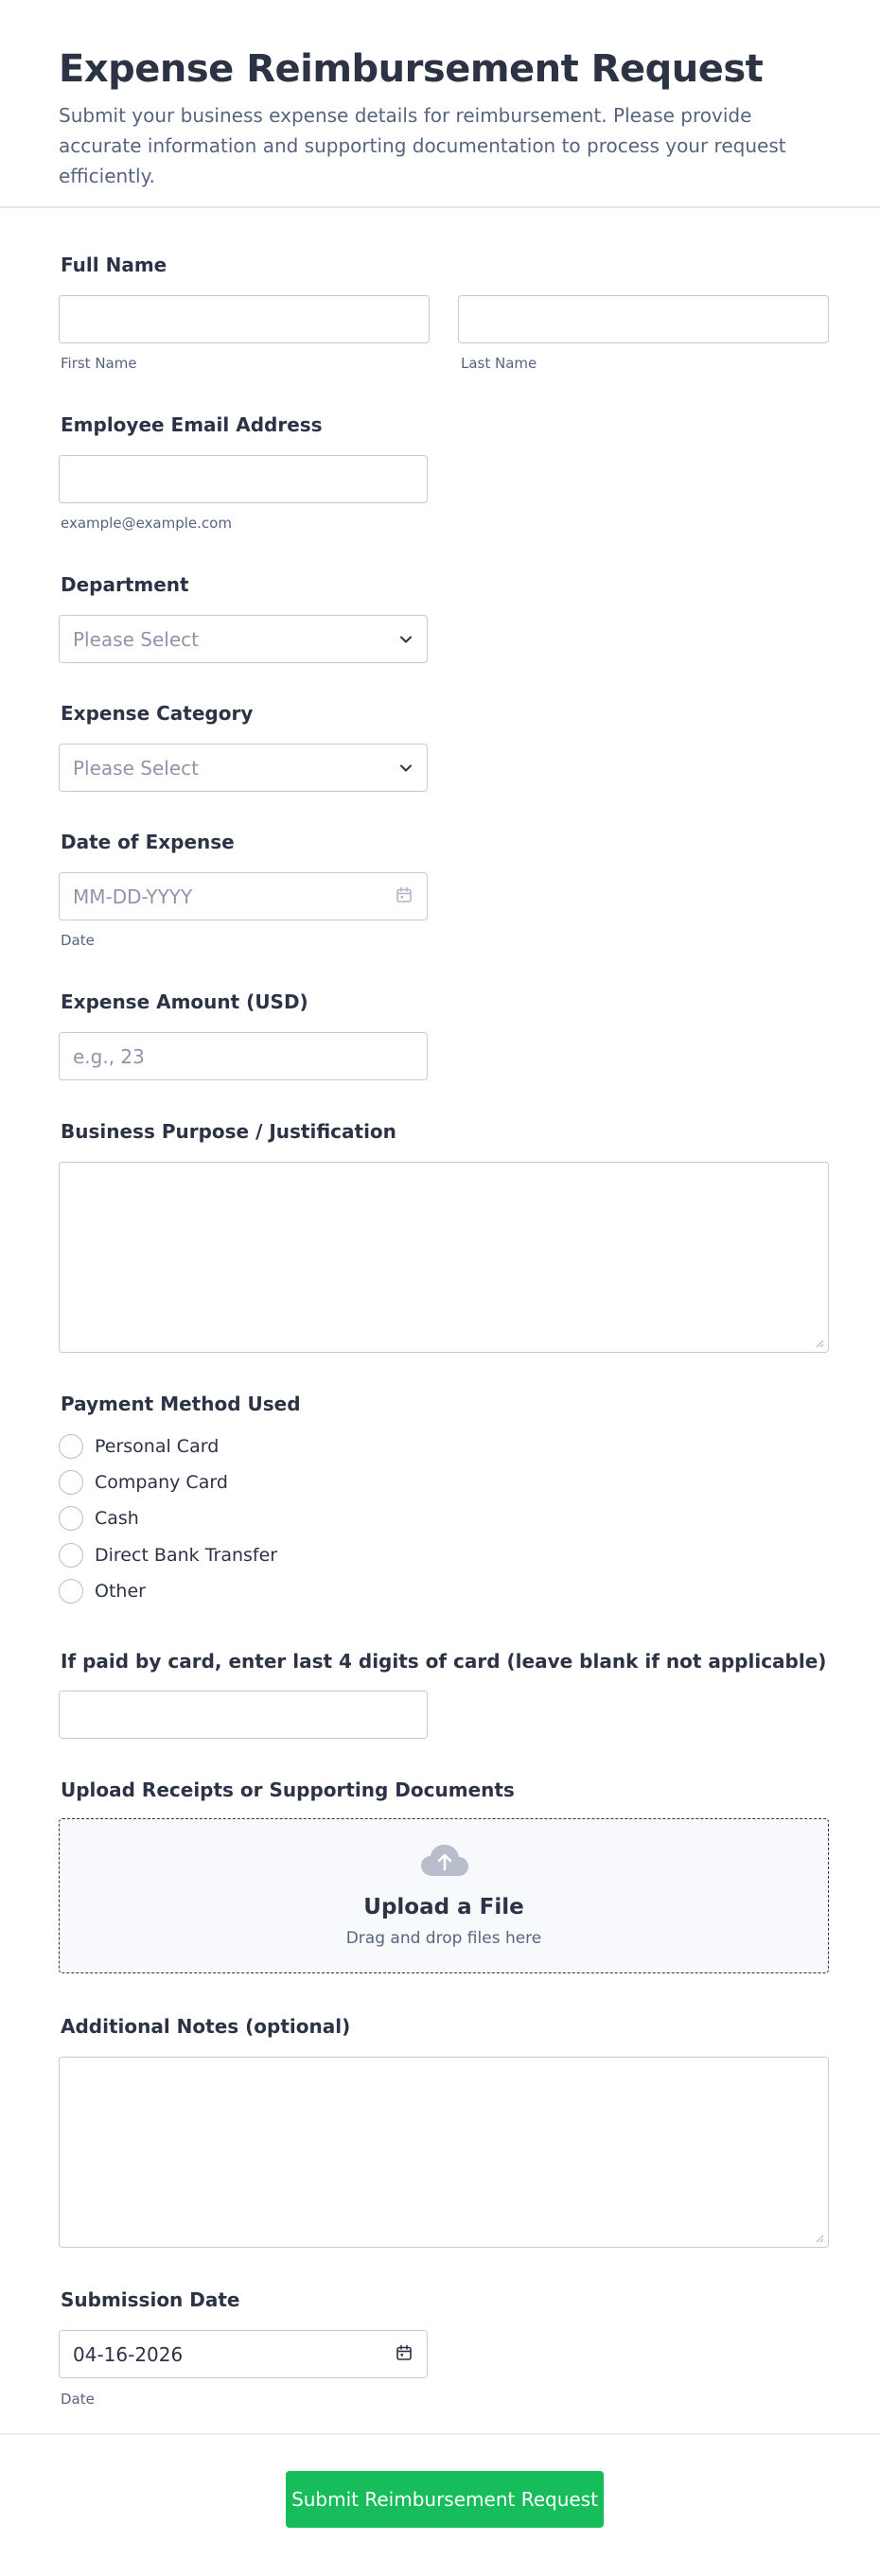 This screenshot has width=880, height=2576. What do you see at coordinates (445, 2500) in the screenshot?
I see `submit-button: Submit Reimbursement Request` at bounding box center [445, 2500].